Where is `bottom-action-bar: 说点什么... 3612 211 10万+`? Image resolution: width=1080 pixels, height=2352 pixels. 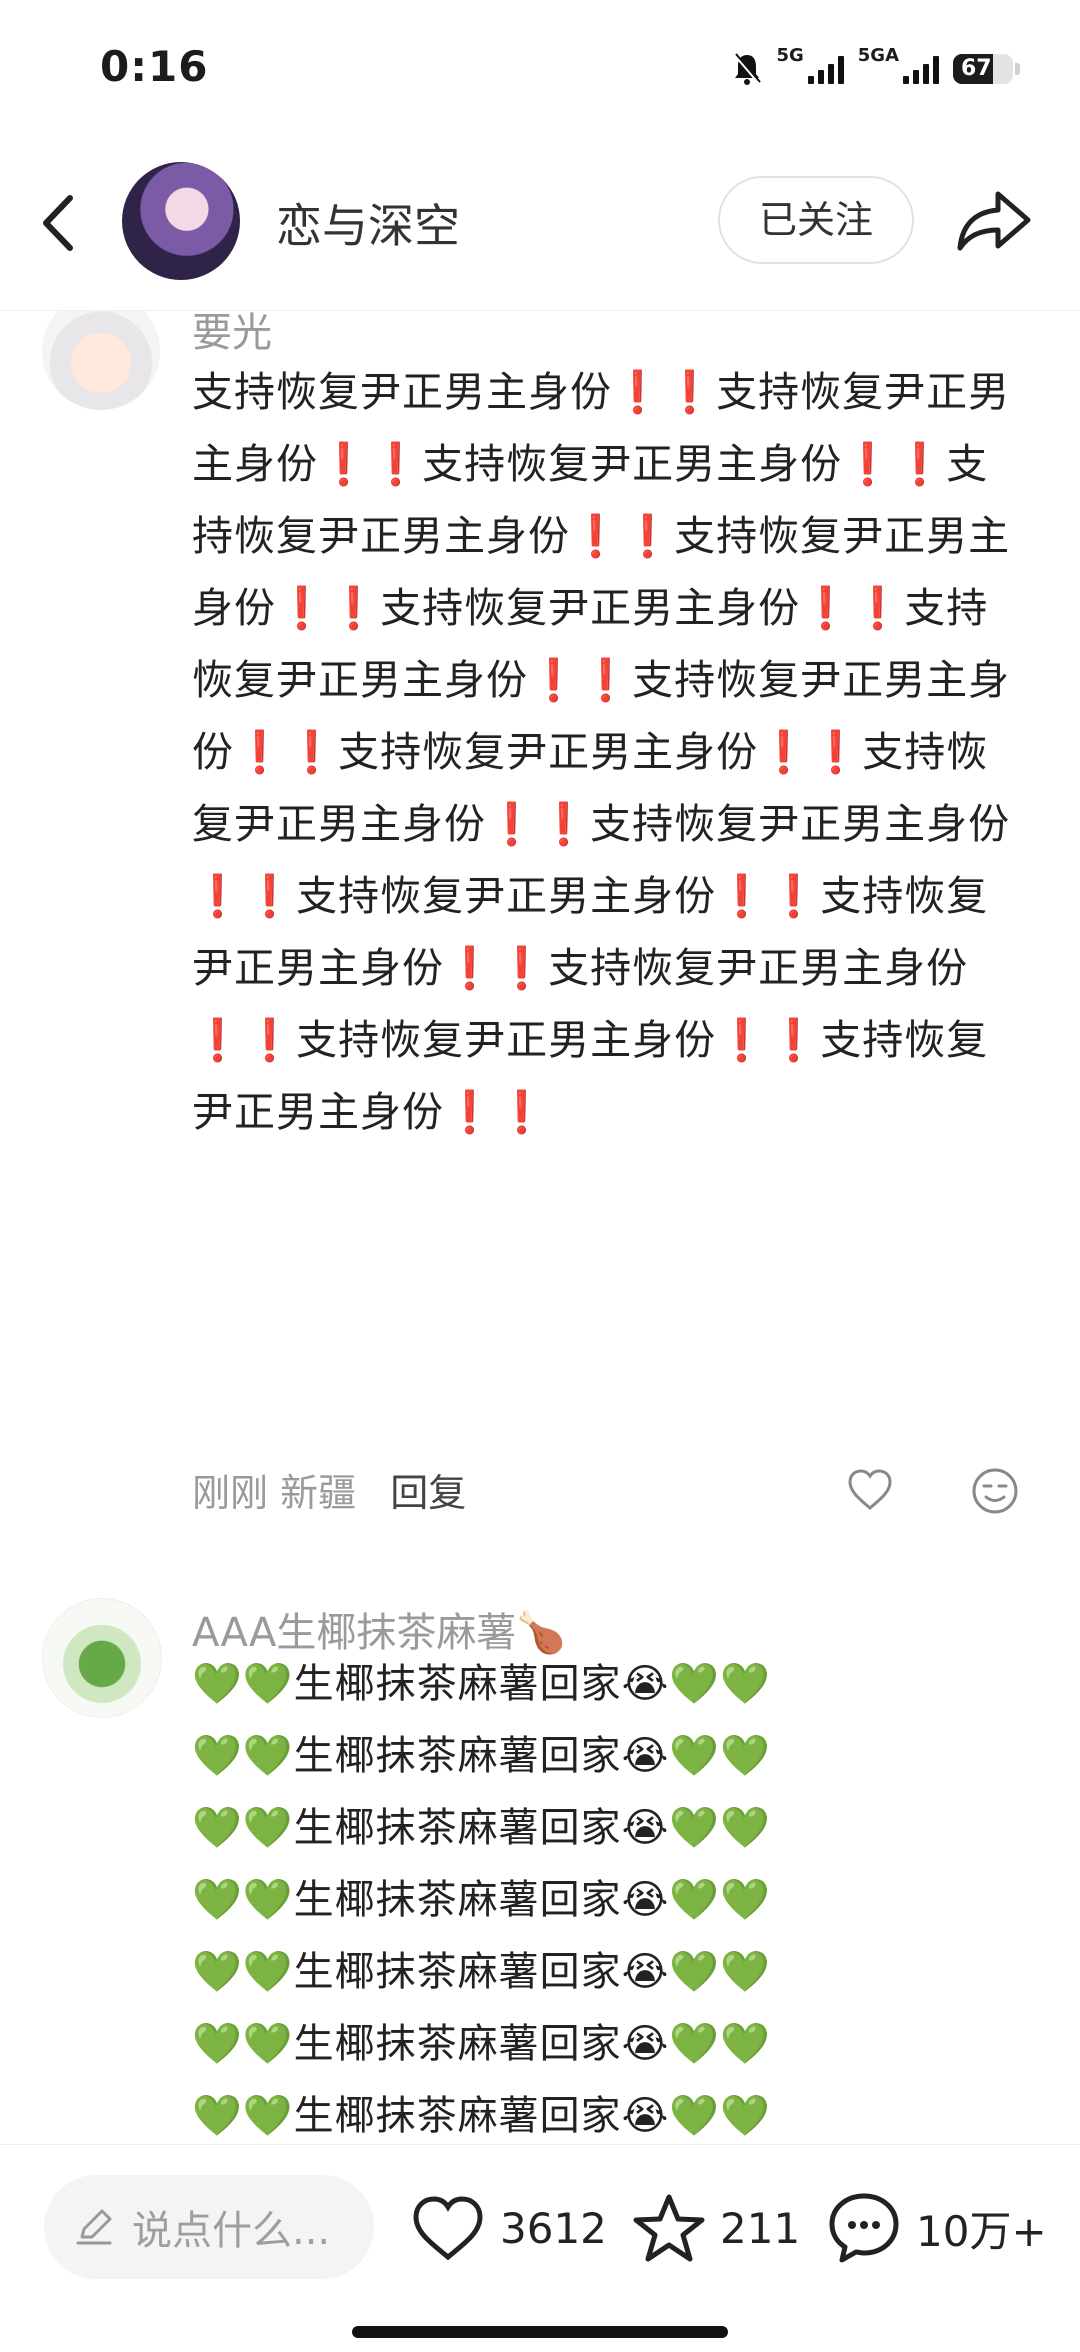 bottom-action-bar: 说点什么... 3612 211 10万+ is located at coordinates (540, 2248).